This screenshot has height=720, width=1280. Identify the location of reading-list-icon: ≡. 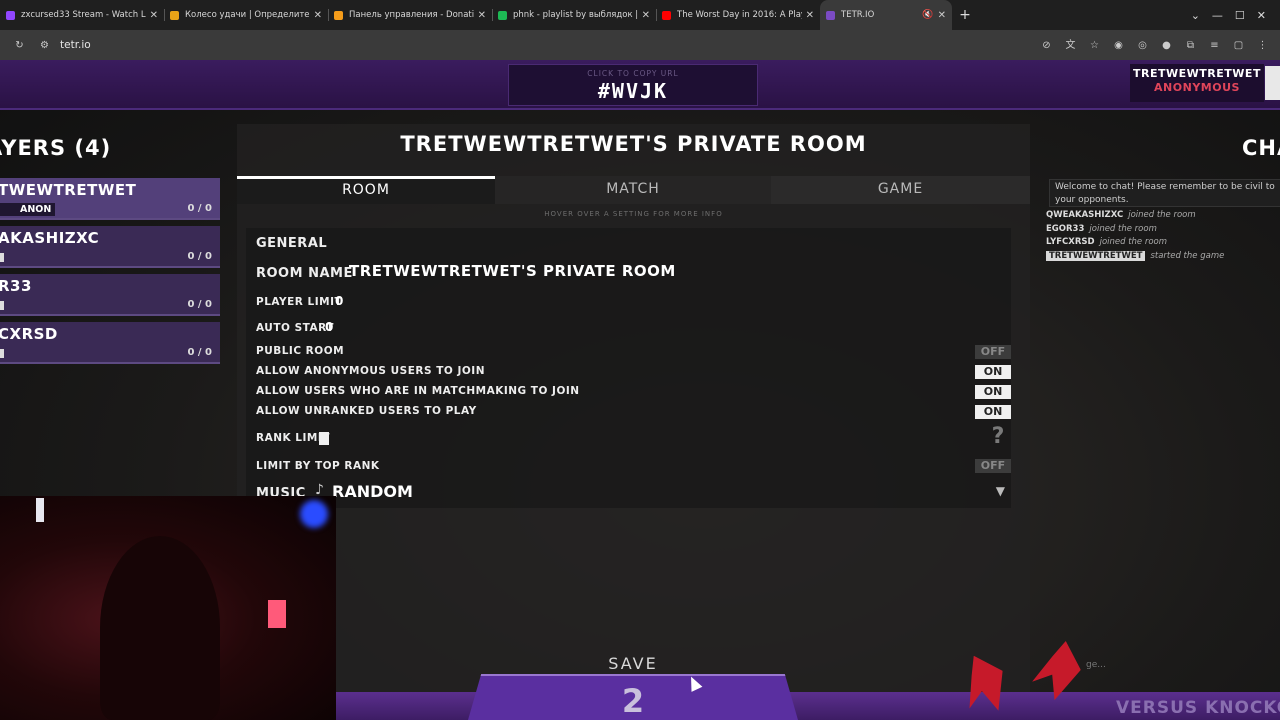
(1214, 45).